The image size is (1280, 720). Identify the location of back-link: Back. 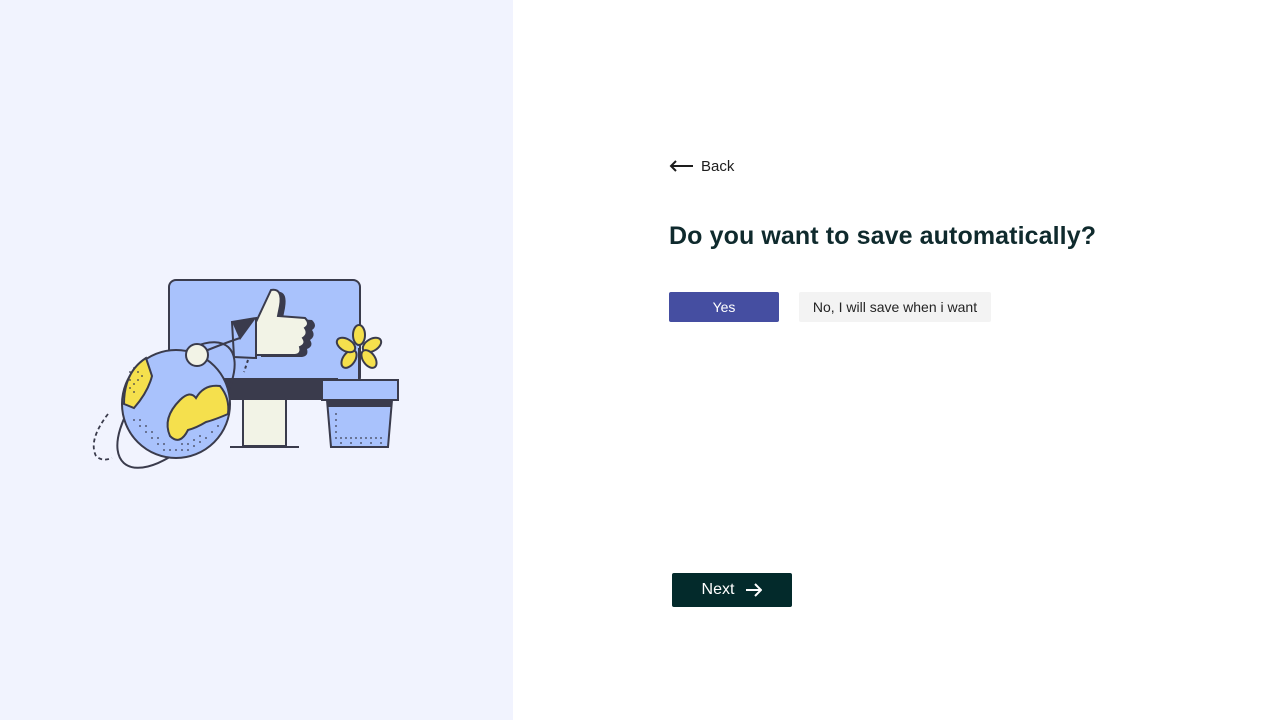
(701, 166).